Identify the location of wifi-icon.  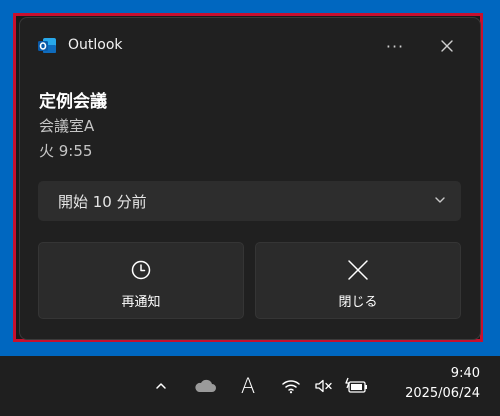
(291, 387).